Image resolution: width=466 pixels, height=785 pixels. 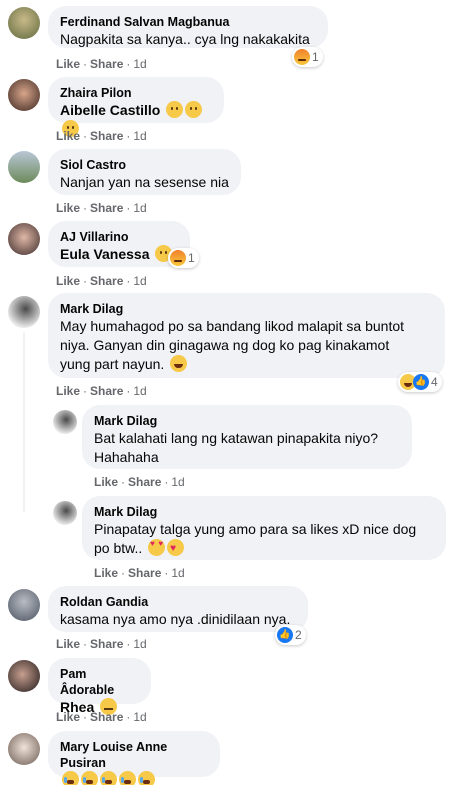 What do you see at coordinates (188, 22) in the screenshot?
I see `commenter-name: Ferdinand Salvan Magbanua` at bounding box center [188, 22].